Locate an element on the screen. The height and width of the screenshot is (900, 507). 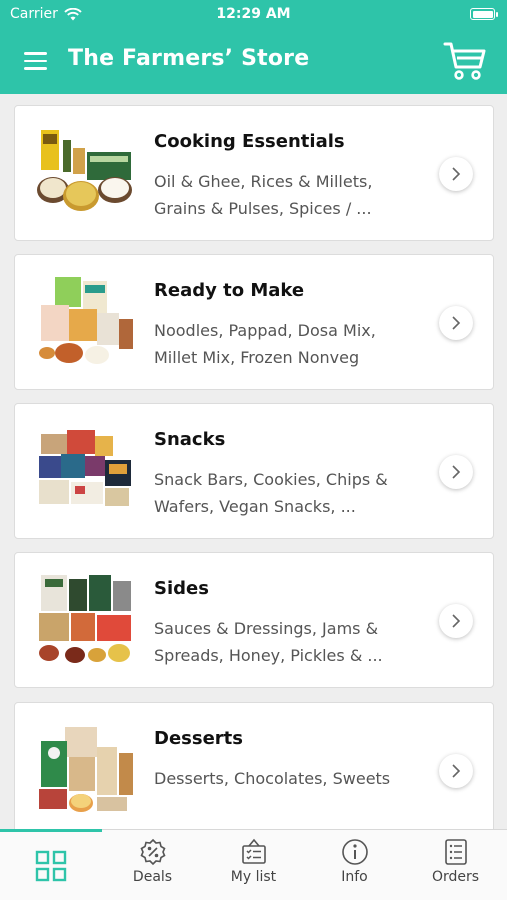
tab-label: My list is located at coordinates (253, 877).